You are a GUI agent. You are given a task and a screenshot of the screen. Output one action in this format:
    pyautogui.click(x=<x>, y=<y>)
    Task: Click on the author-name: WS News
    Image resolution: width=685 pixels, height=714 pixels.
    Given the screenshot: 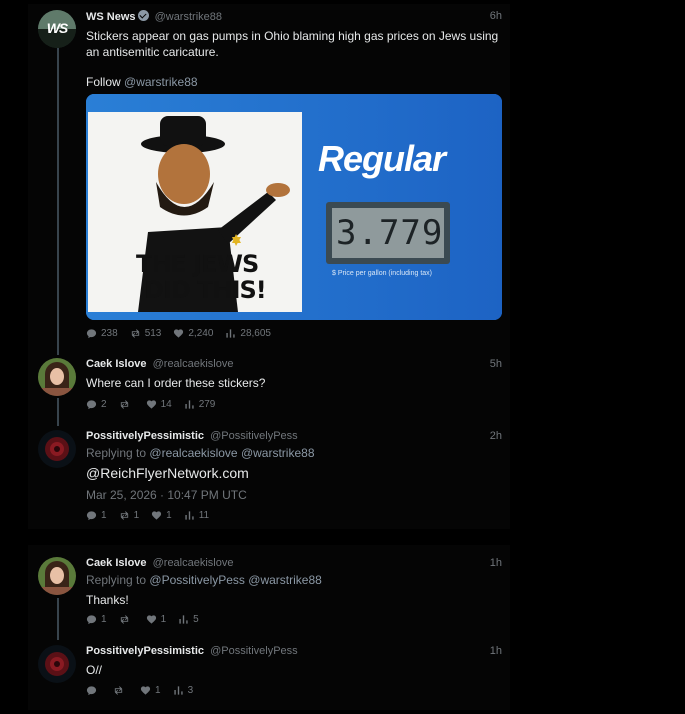 What is the action you would take?
    pyautogui.click(x=111, y=17)
    